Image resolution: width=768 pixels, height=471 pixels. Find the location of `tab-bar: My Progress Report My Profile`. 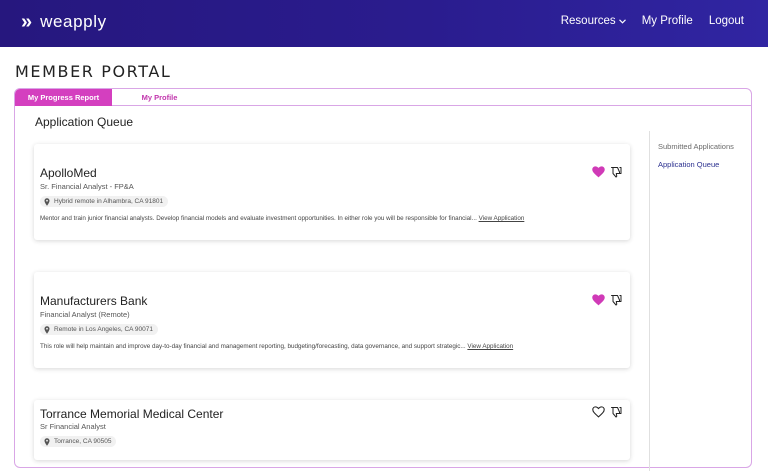

tab-bar: My Progress Report My Profile is located at coordinates (383, 97).